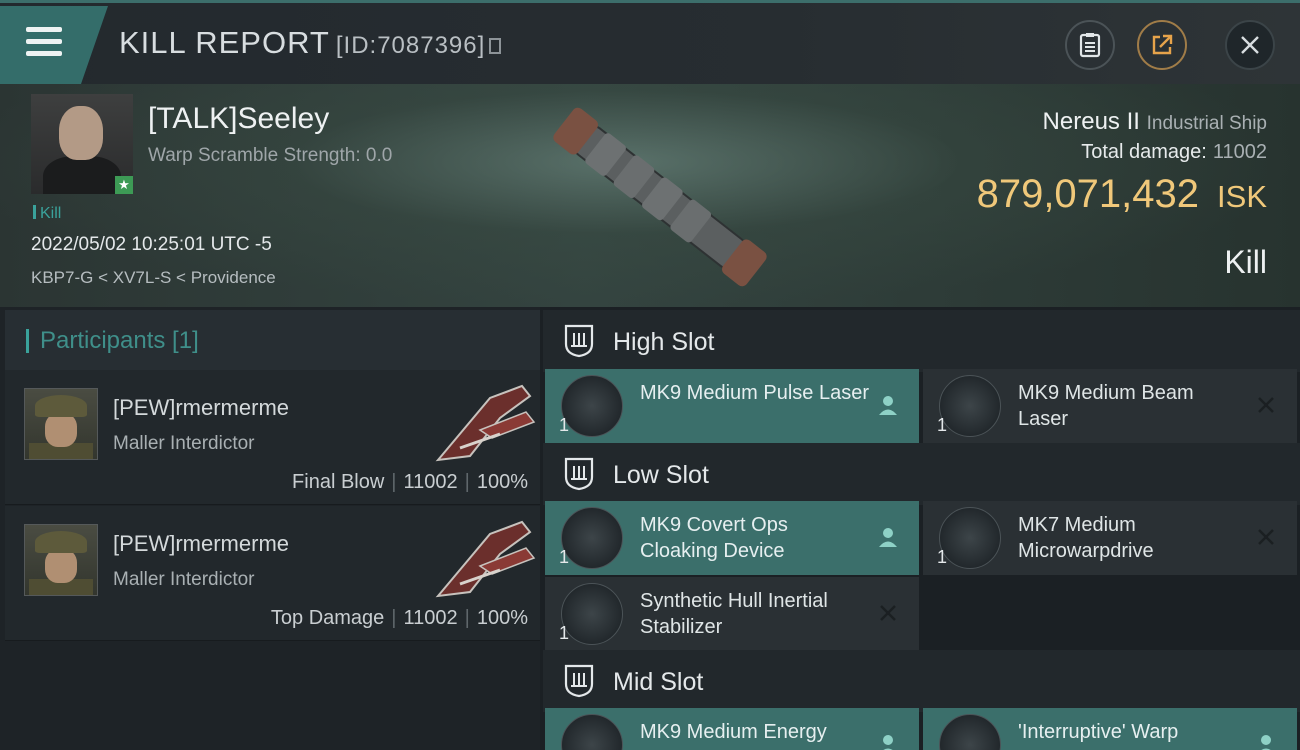  Describe the element at coordinates (238, 119) in the screenshot. I see `victim-name: [TALK]Seeley` at that location.